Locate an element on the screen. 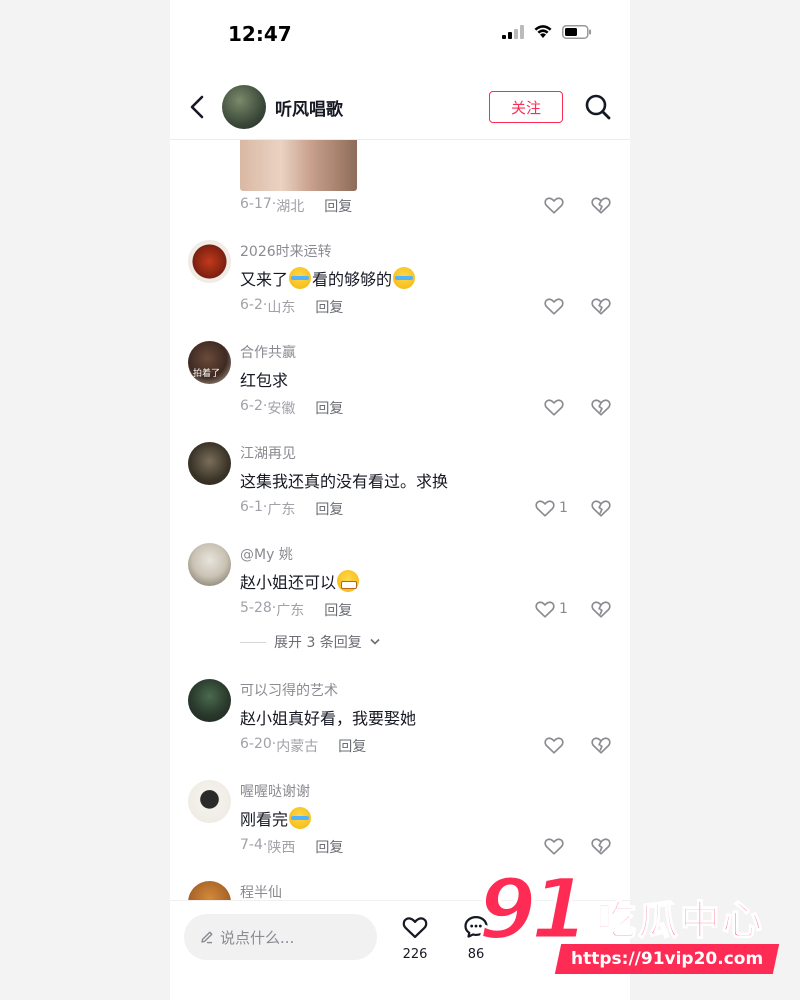  commenter-name: 程半仙 is located at coordinates (261, 891).